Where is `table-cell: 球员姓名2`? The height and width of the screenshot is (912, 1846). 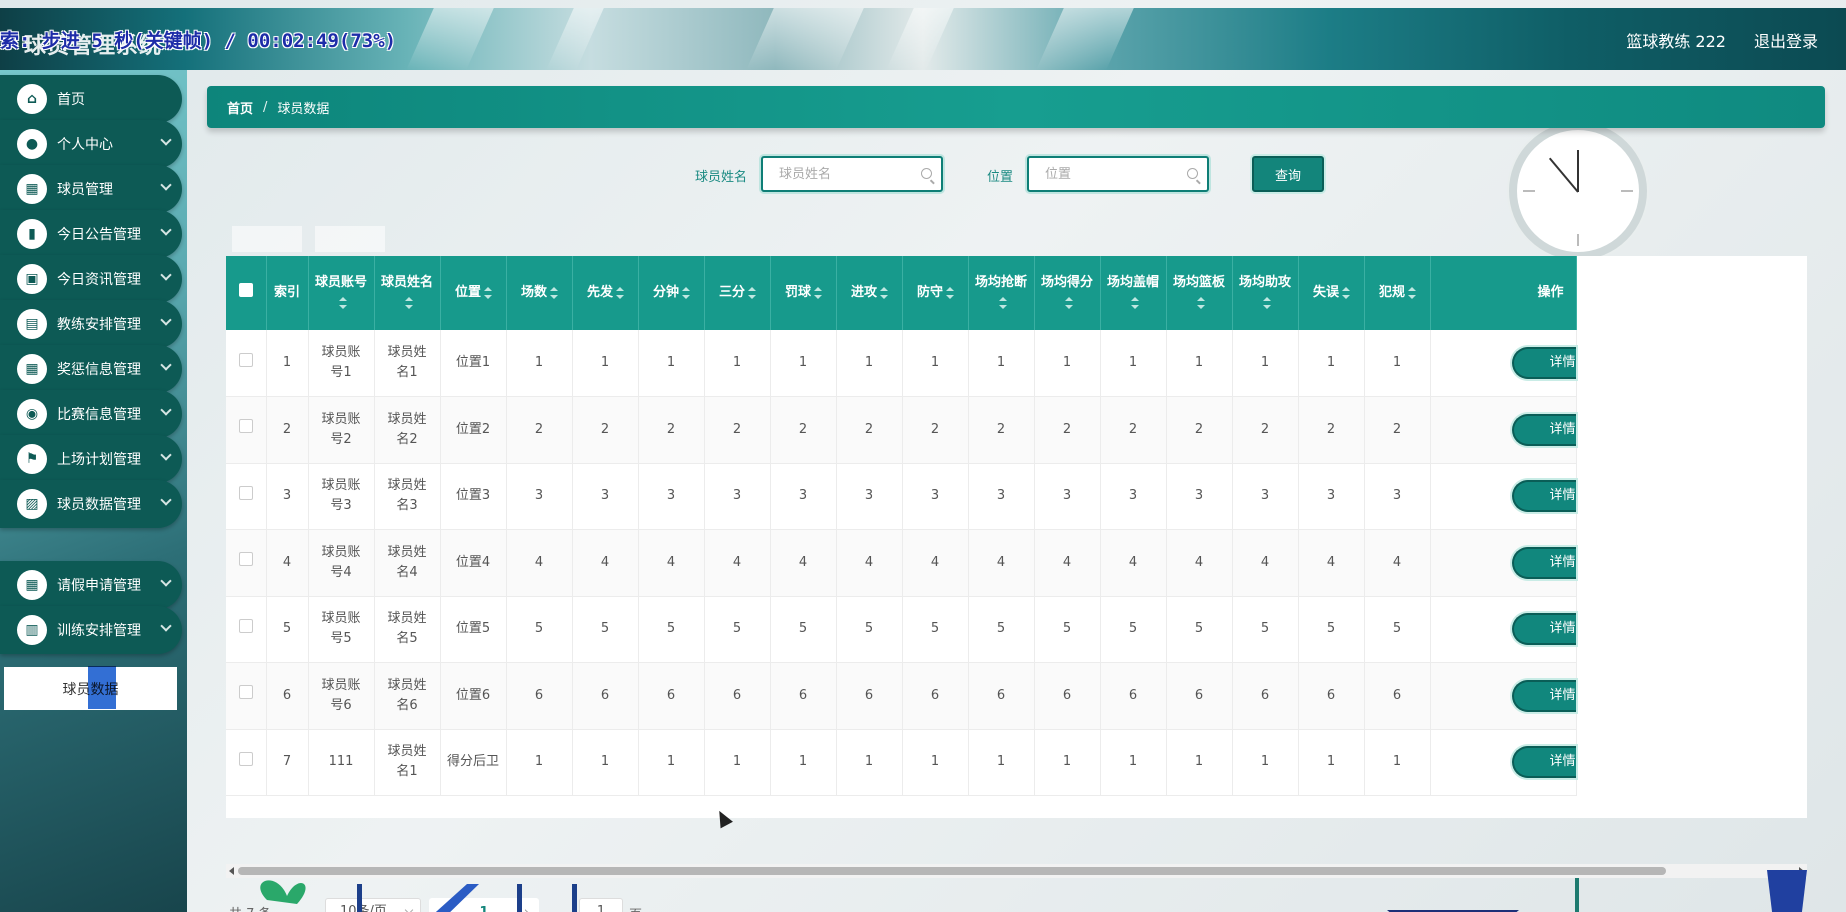
table-cell: 球员姓名2 is located at coordinates (407, 430).